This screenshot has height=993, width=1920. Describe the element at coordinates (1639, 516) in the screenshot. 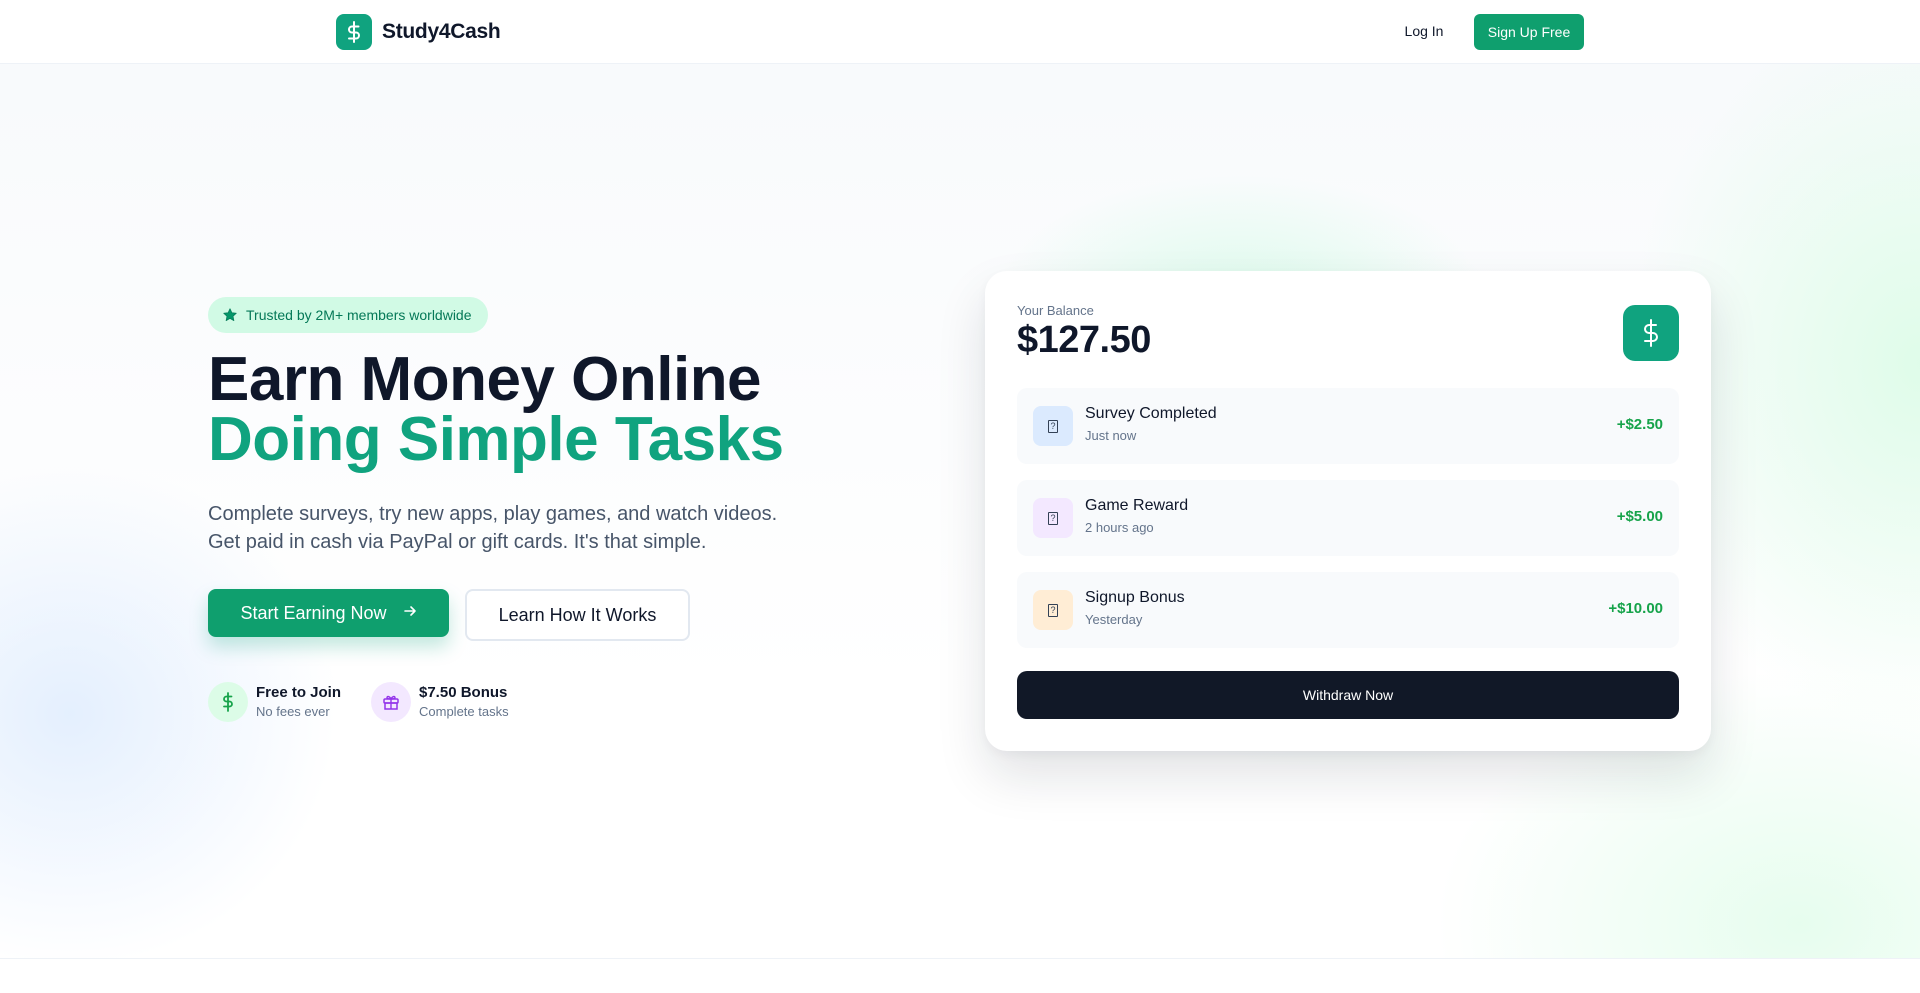

I see `transaction-amount: +$5.00` at that location.